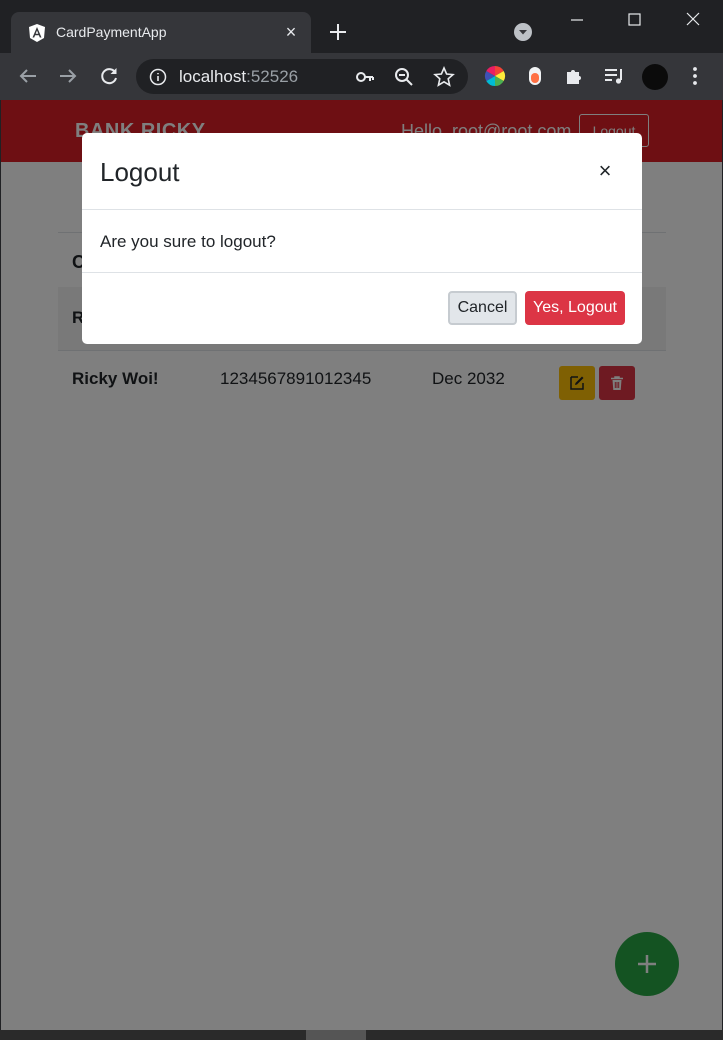 This screenshot has height=1040, width=723. I want to click on bookmark-star-icon, so click(444, 77).